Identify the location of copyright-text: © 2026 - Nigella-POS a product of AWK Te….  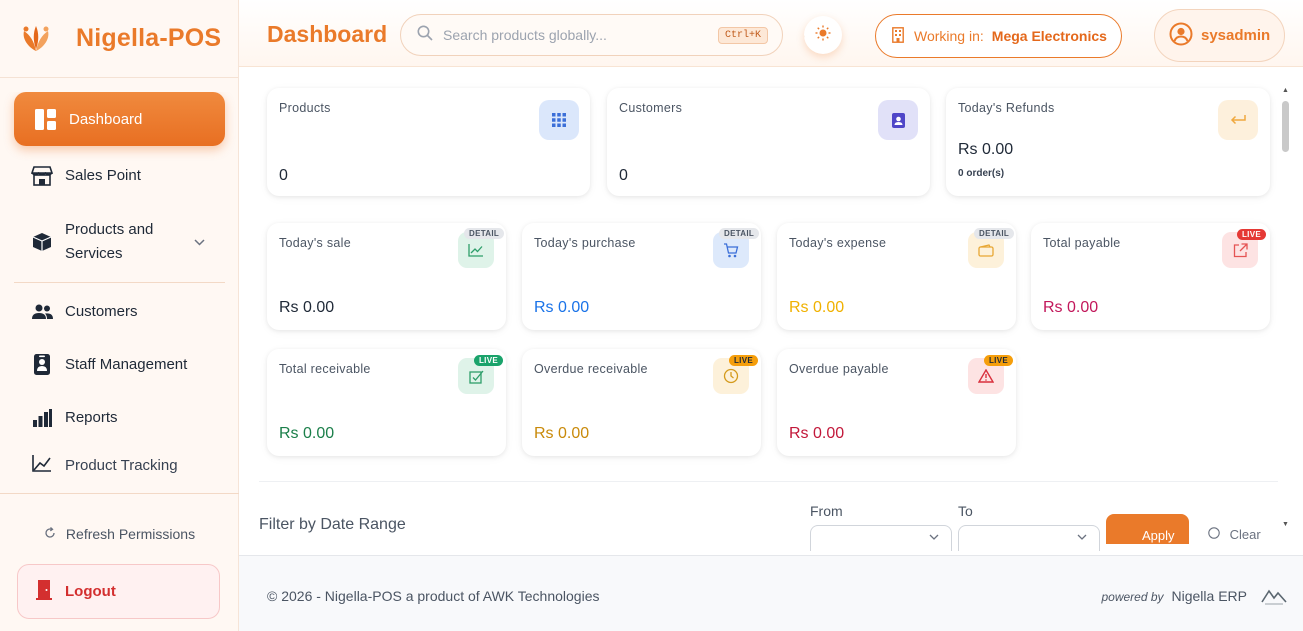
(433, 596).